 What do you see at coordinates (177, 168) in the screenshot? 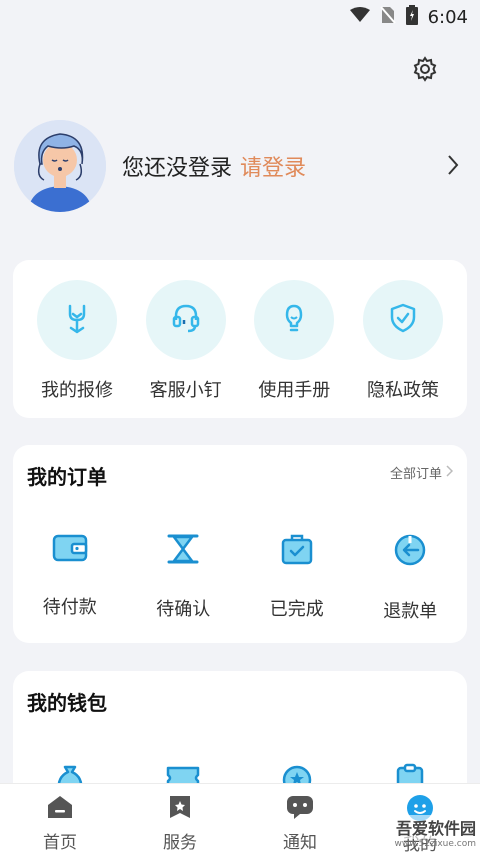
I see `not-logged-in-text: 您还没登录` at bounding box center [177, 168].